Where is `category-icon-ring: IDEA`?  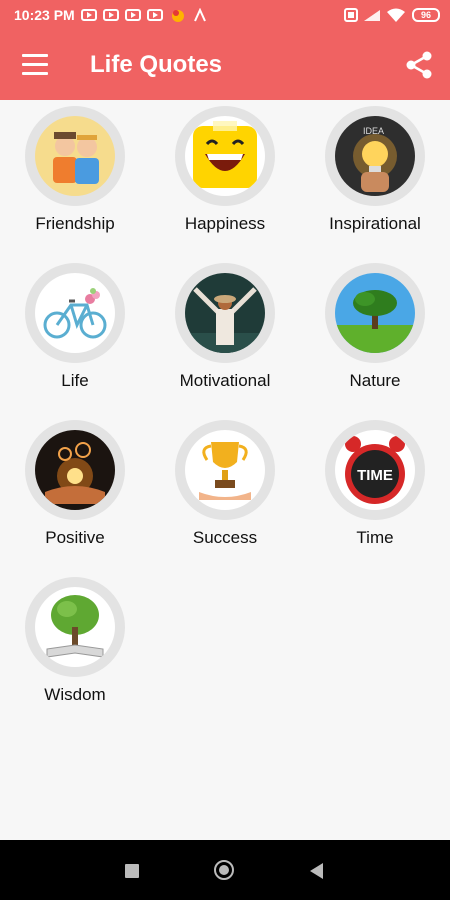 category-icon-ring: IDEA is located at coordinates (375, 156).